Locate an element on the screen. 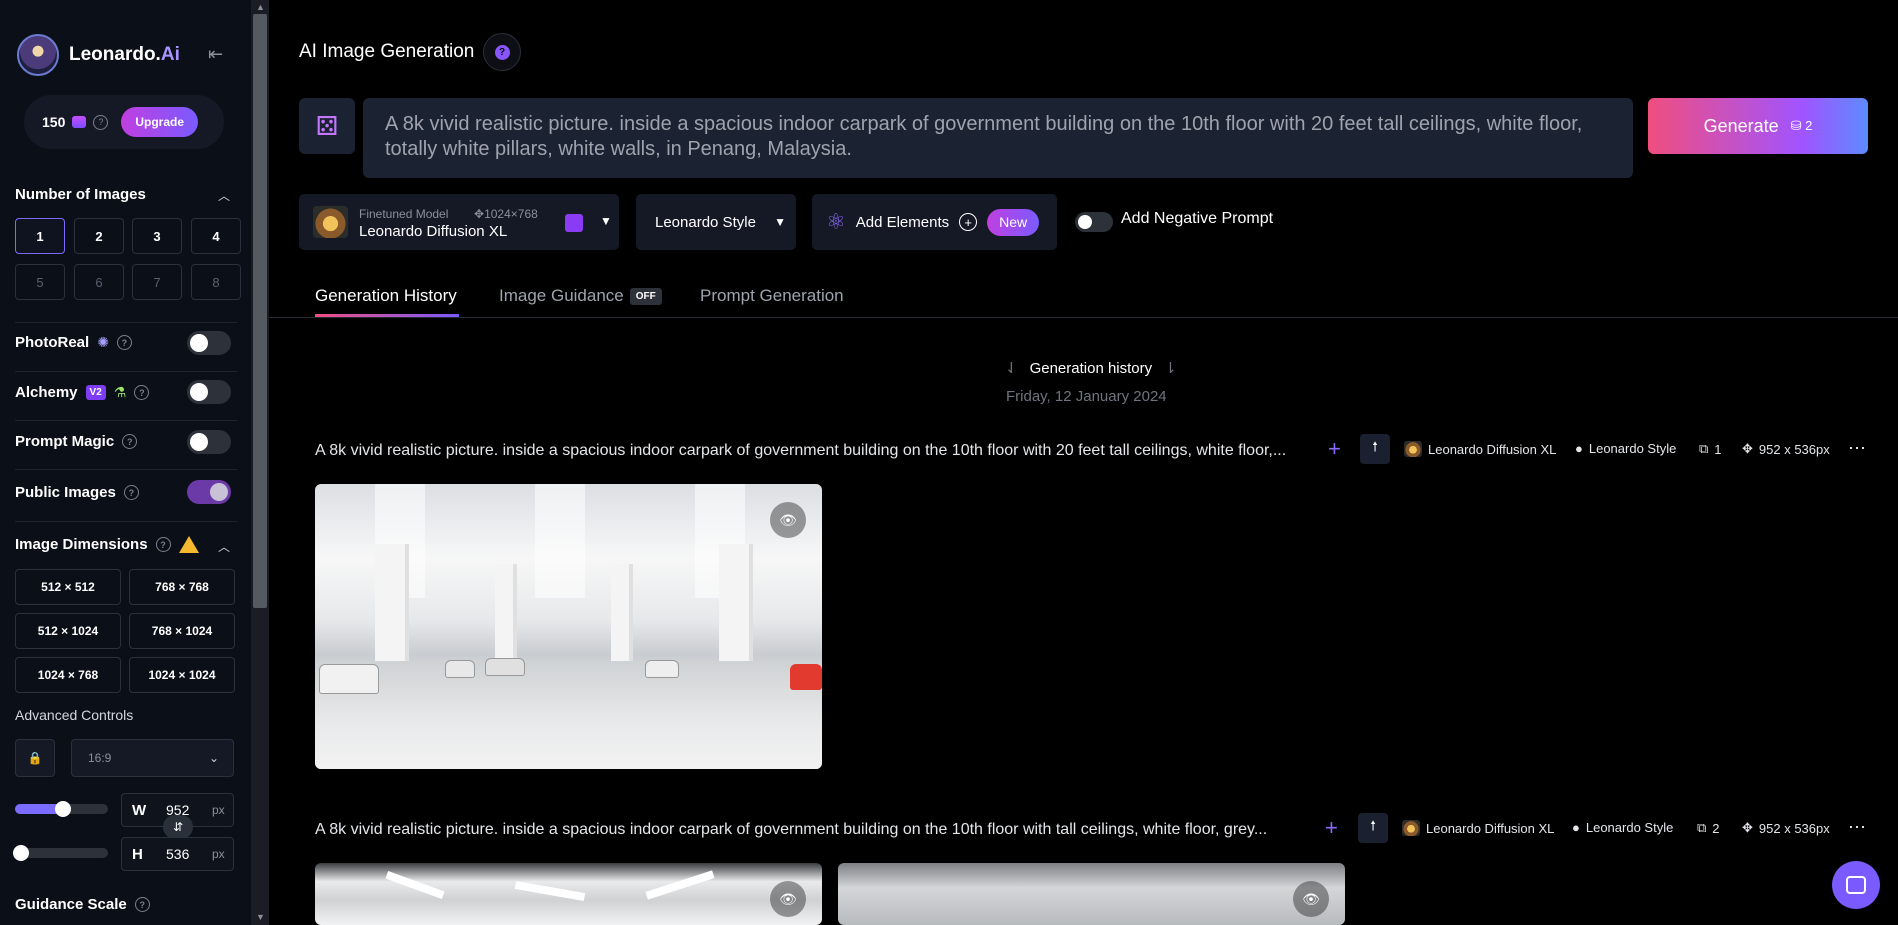  token-coin-icon is located at coordinates (79, 122).